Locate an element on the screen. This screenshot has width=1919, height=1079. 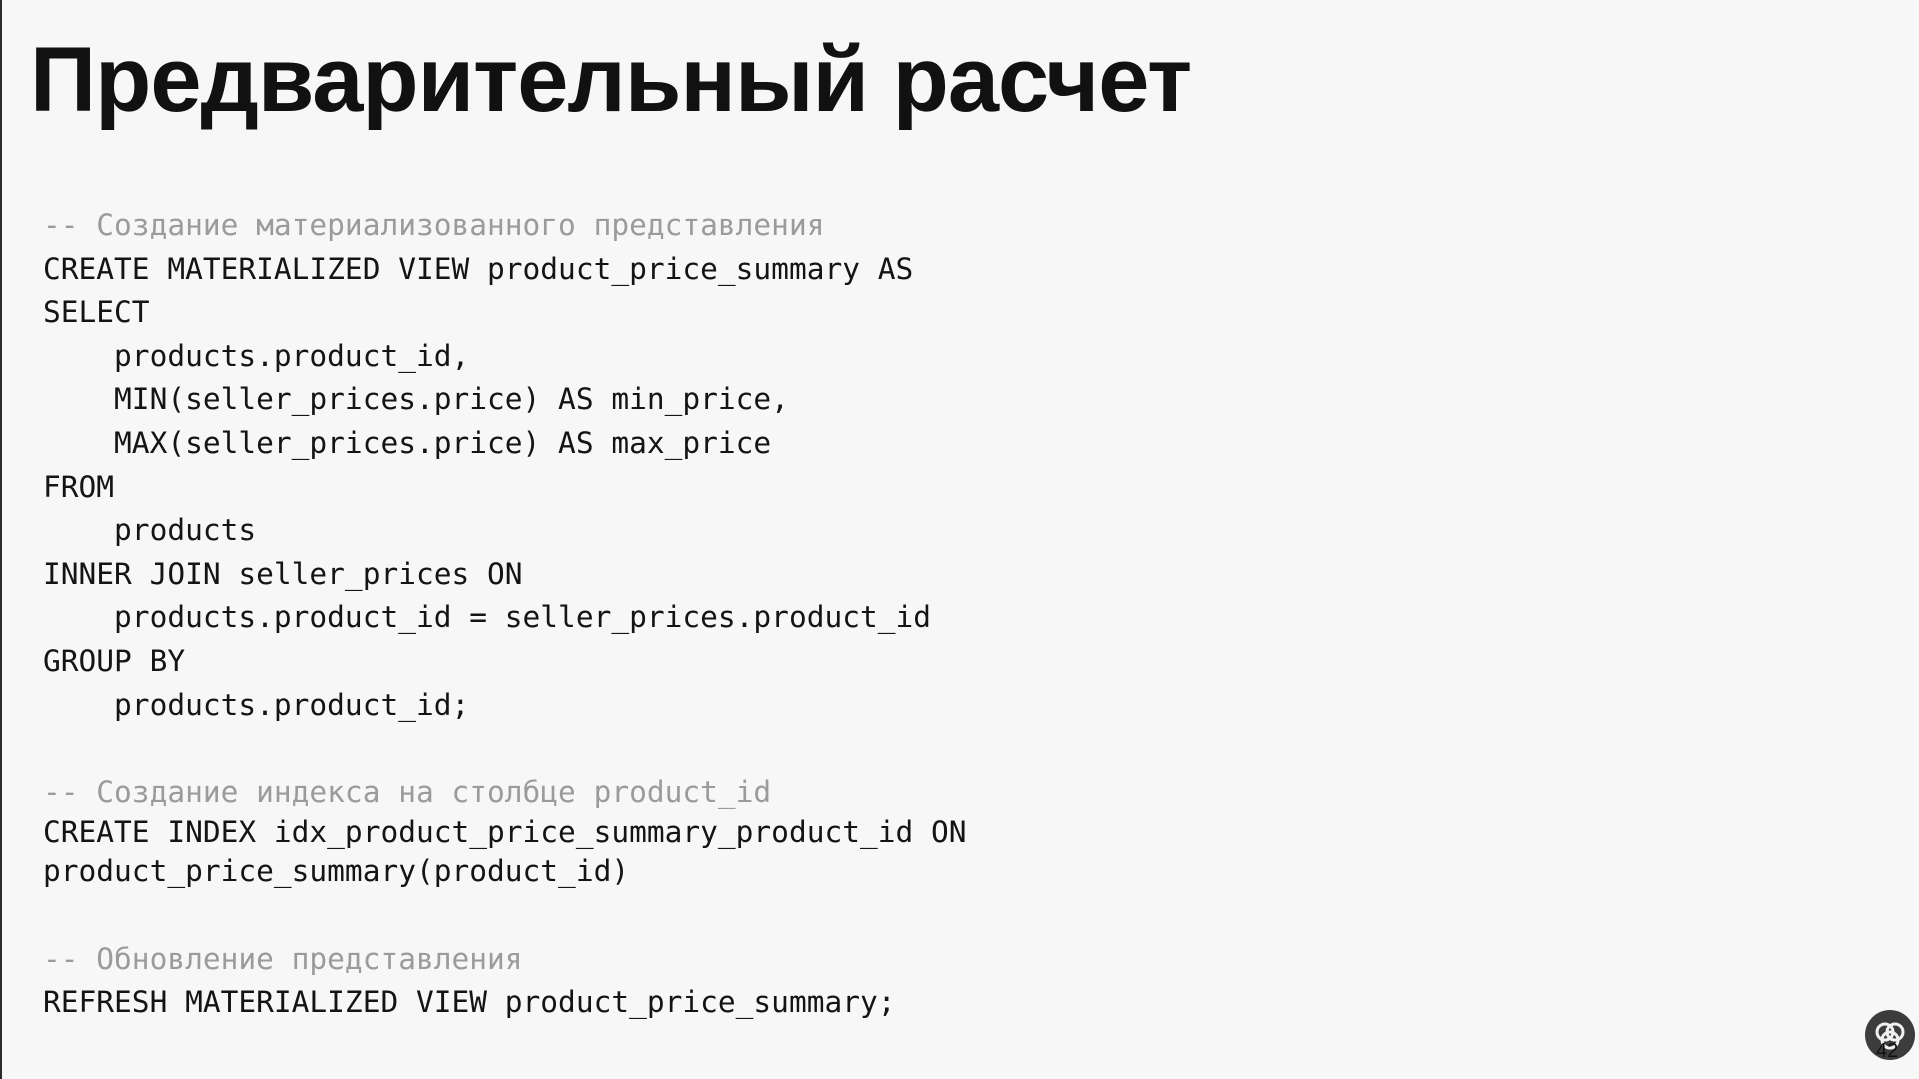
code-line: MIN(seller_prices.price) AS min_price, is located at coordinates (416, 399).